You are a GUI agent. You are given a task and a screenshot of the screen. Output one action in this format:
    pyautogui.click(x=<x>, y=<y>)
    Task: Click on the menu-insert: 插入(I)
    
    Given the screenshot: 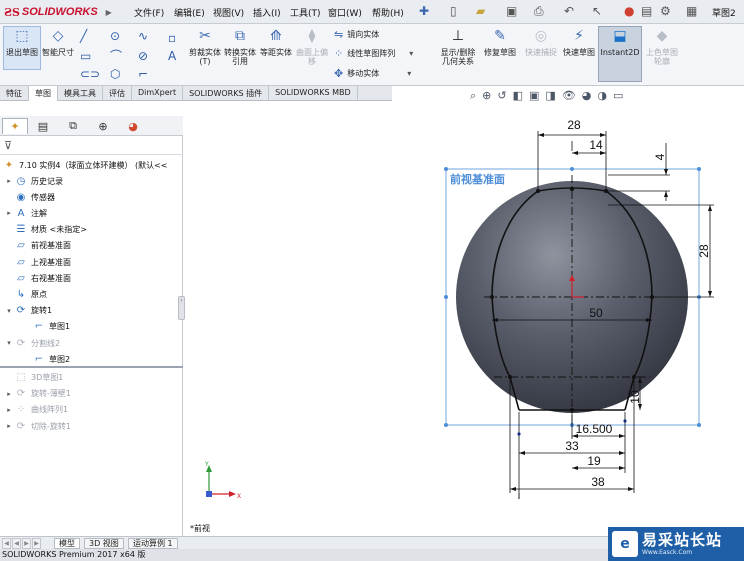 What is the action you would take?
    pyautogui.click(x=267, y=12)
    